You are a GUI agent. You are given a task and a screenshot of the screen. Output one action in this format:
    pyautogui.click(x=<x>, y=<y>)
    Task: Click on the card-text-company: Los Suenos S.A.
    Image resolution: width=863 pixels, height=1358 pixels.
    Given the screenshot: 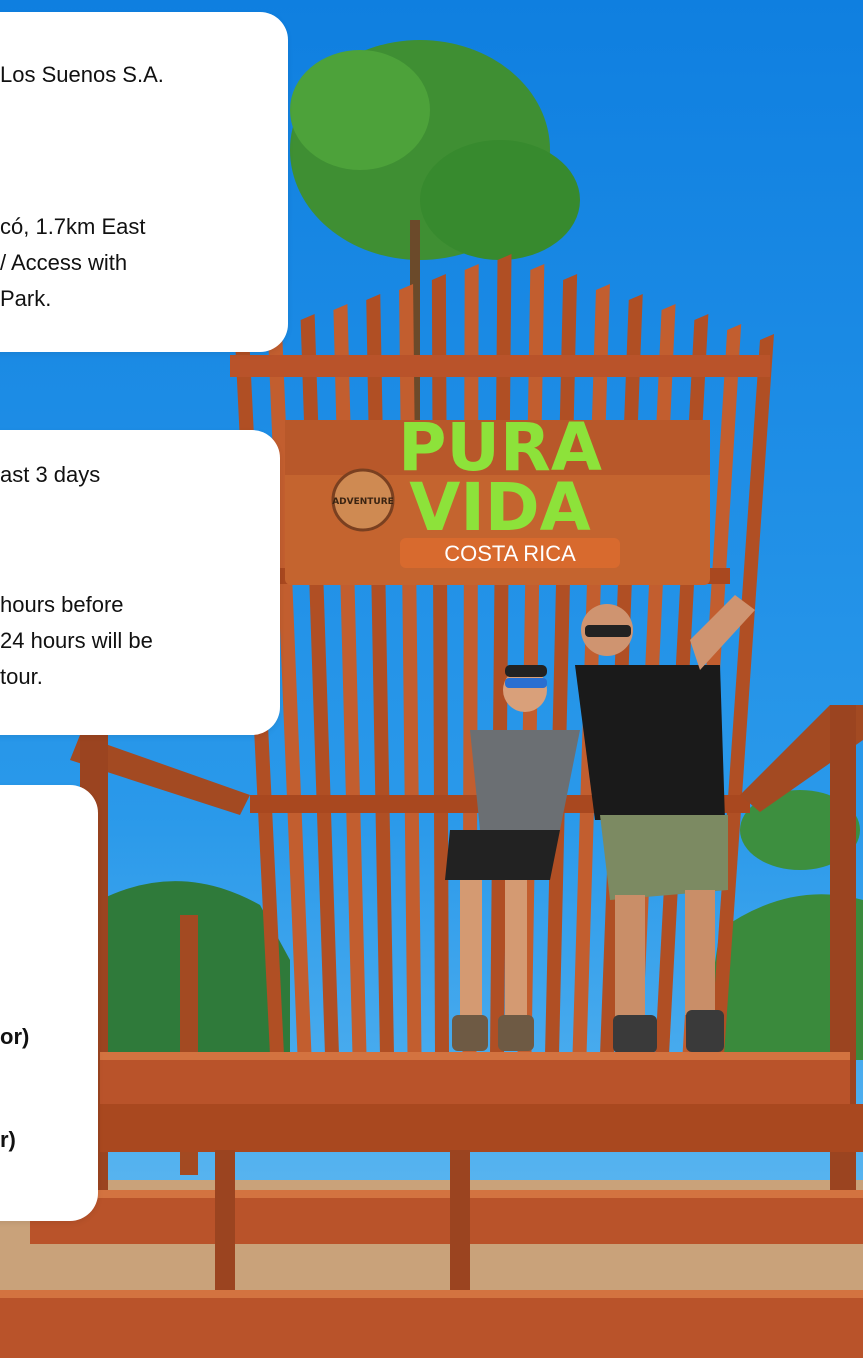 What is the action you would take?
    pyautogui.click(x=82, y=74)
    